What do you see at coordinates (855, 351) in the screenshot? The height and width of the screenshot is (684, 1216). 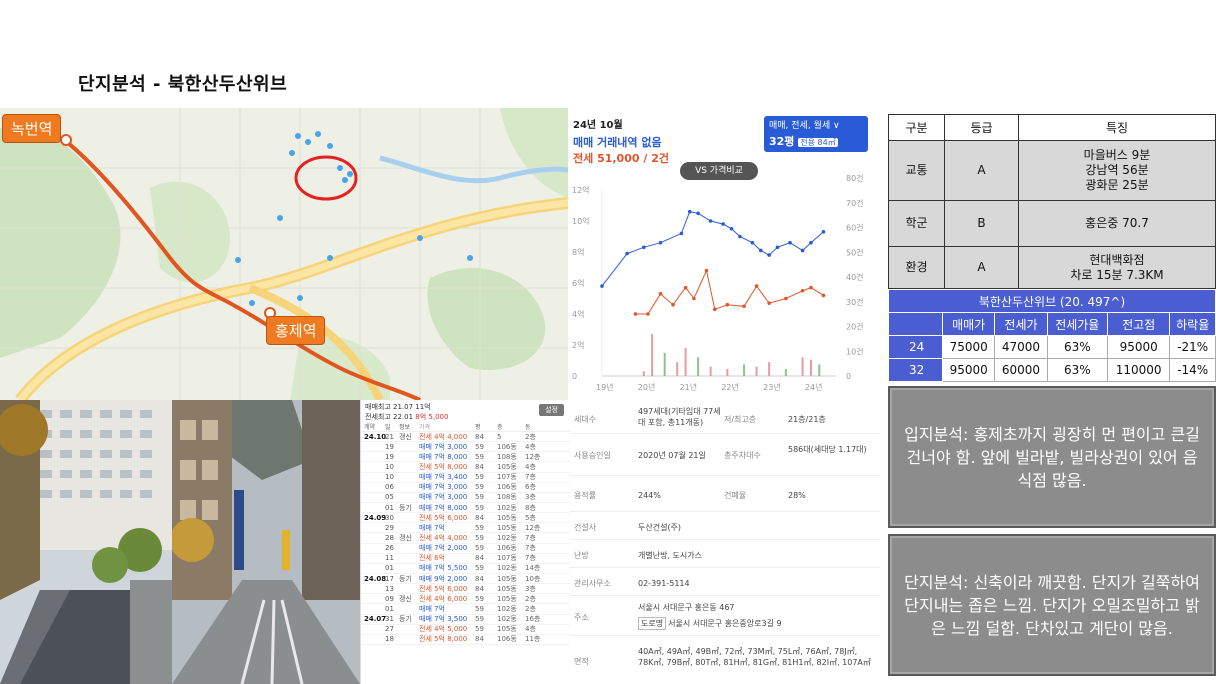 I see `y-right-tick-label: 10건` at bounding box center [855, 351].